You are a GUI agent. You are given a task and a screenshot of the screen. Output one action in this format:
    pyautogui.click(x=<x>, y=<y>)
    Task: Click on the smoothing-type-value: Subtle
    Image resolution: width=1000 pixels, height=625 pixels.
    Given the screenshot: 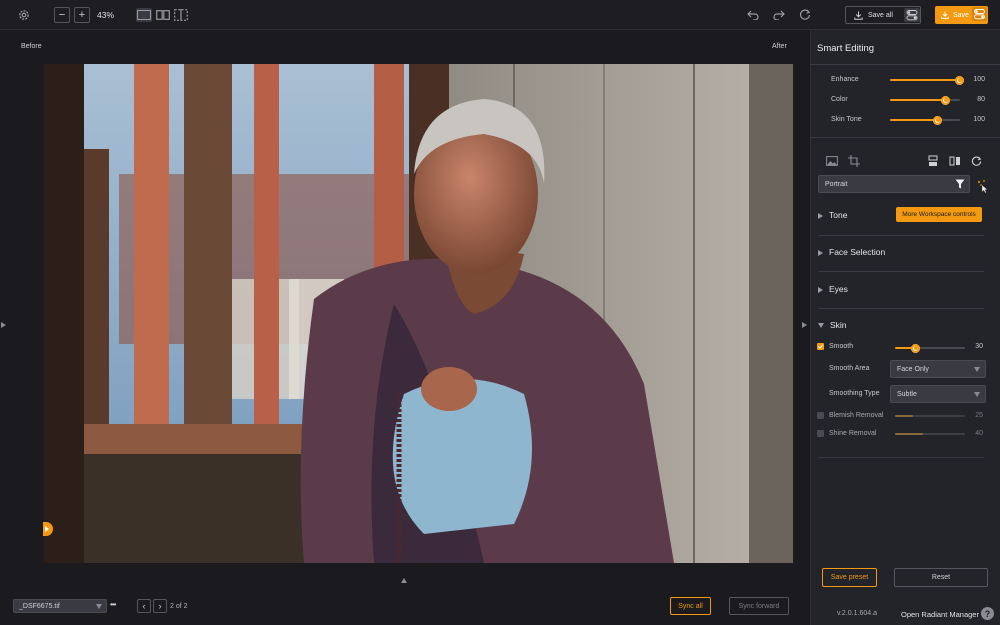 What is the action you would take?
    pyautogui.click(x=907, y=394)
    